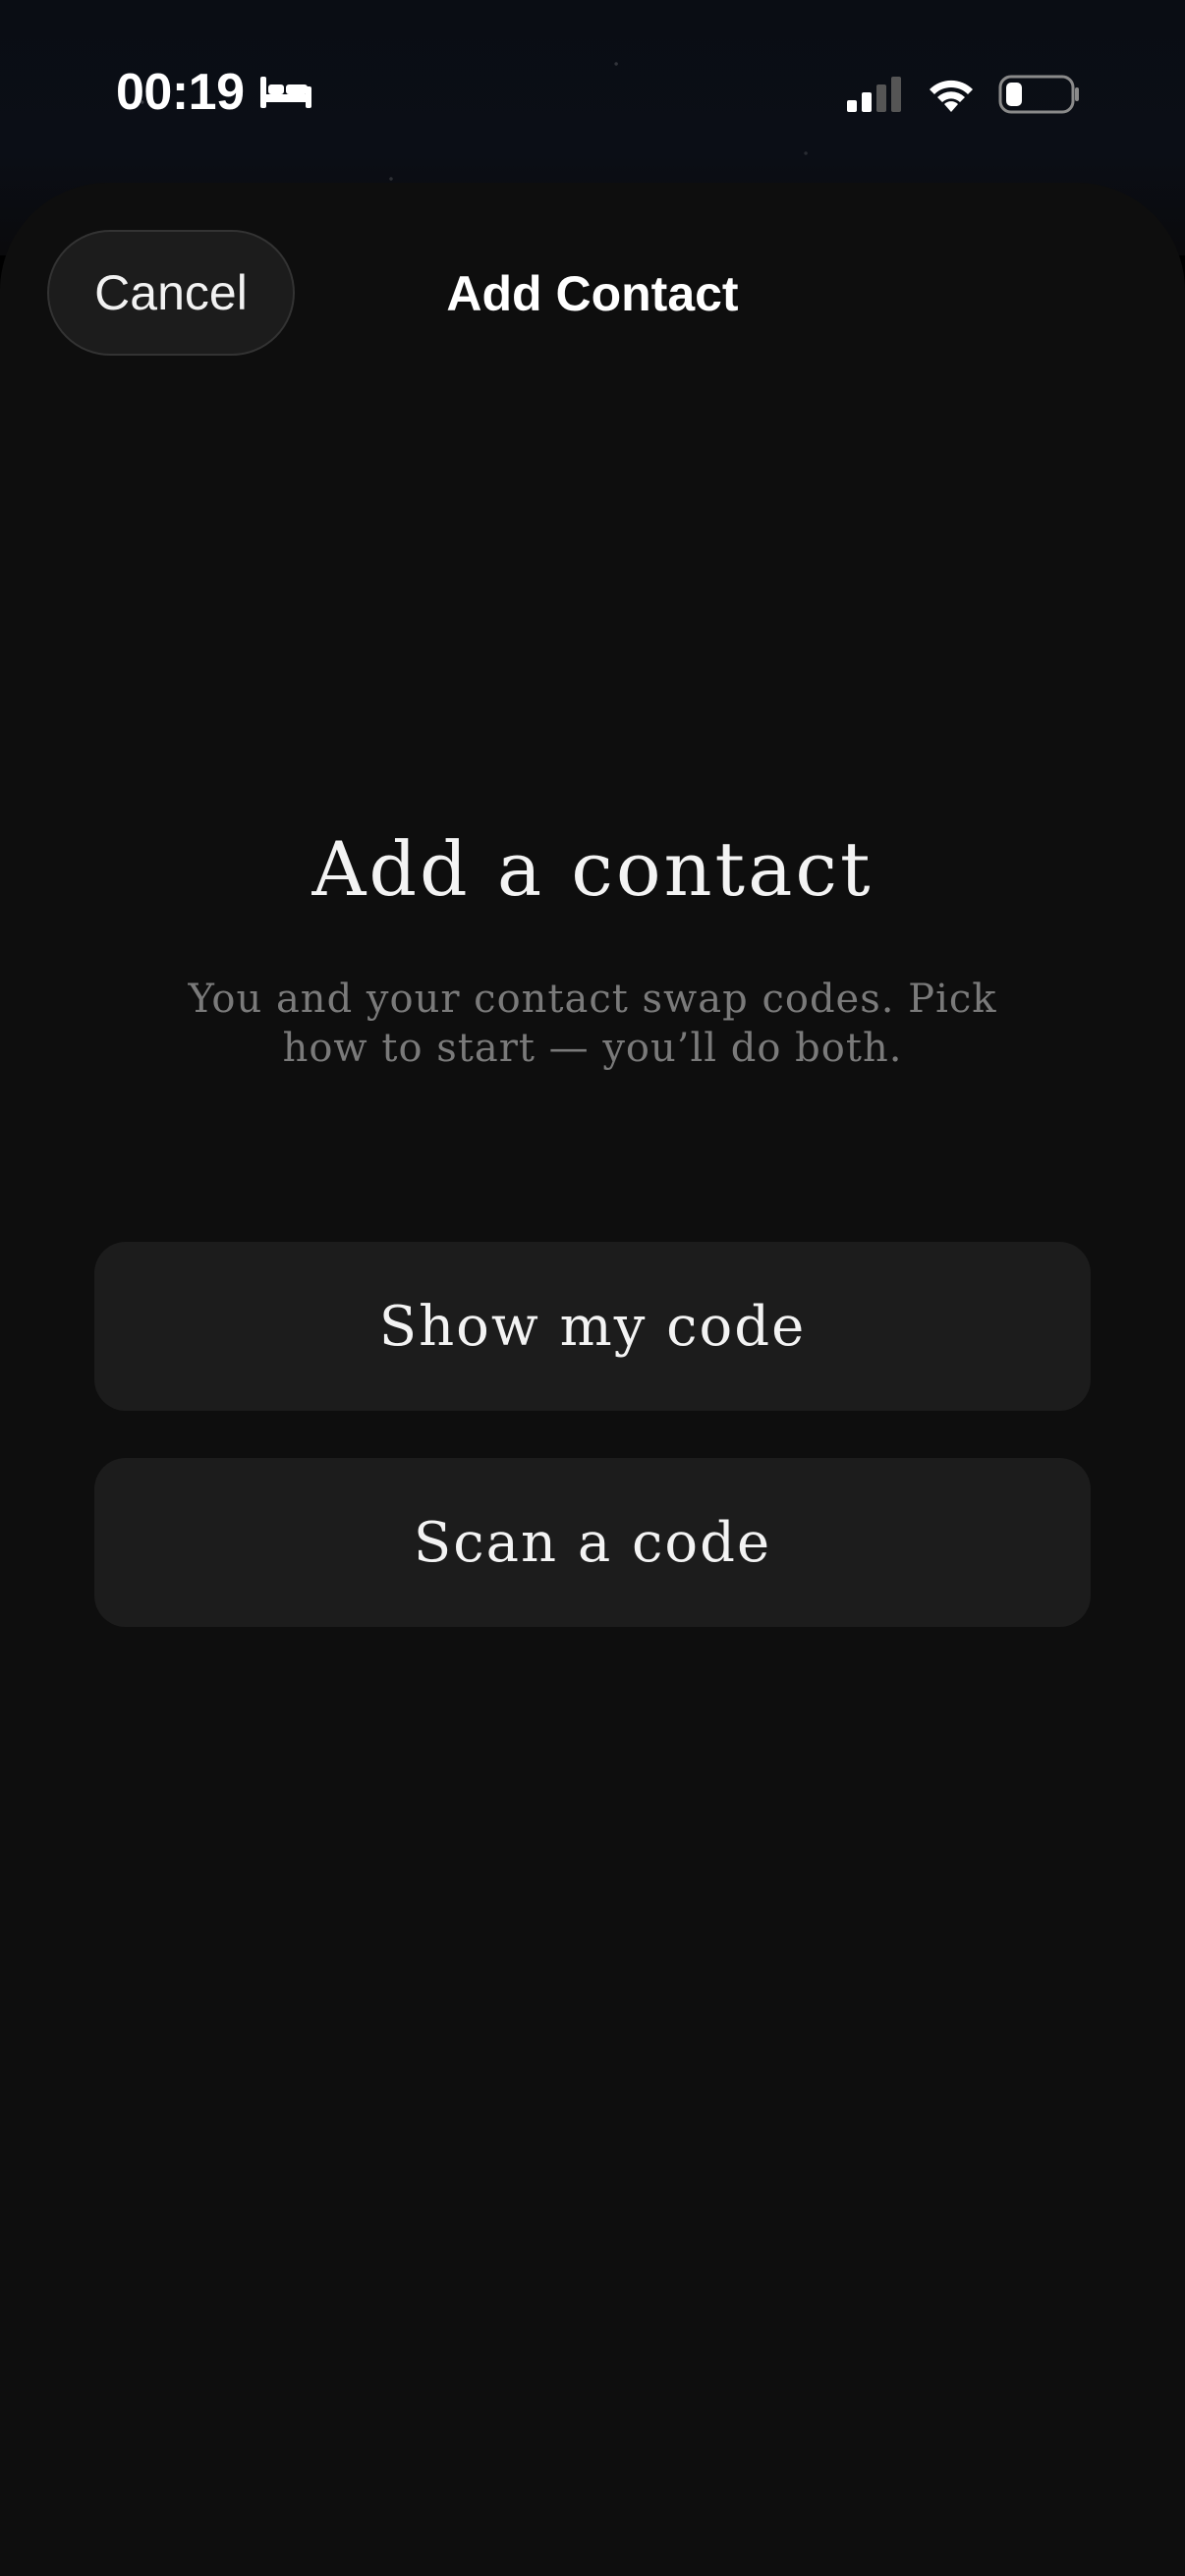 This screenshot has width=1185, height=2576. I want to click on show-my-code-button: Show my code, so click(592, 1326).